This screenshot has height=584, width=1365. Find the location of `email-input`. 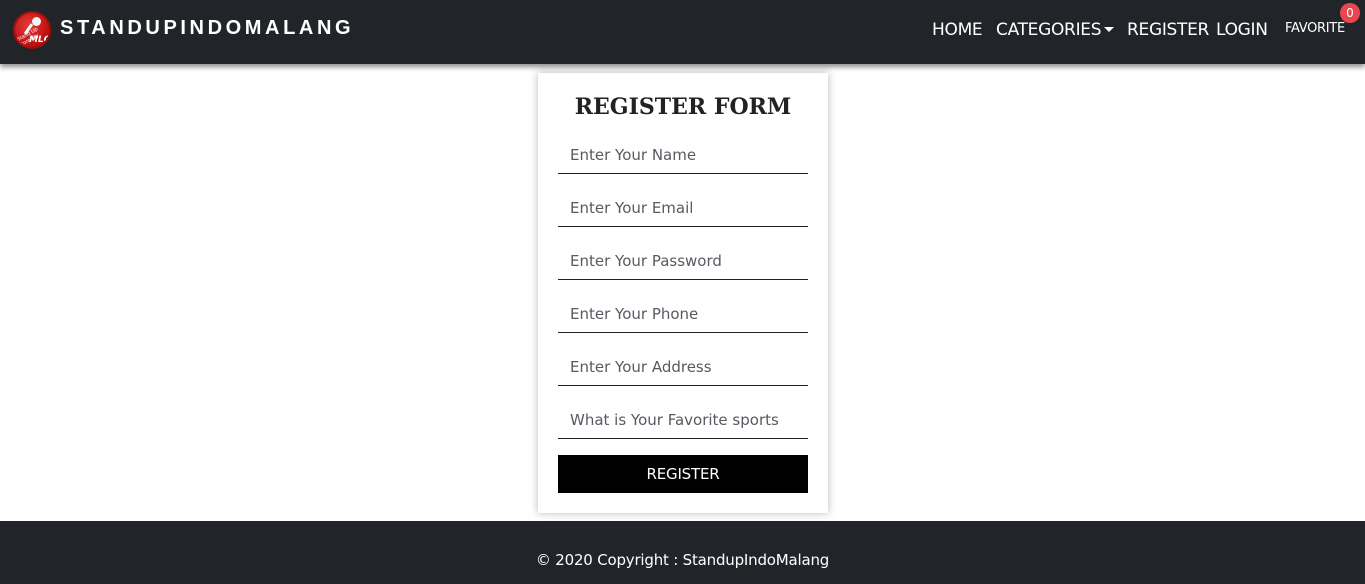

email-input is located at coordinates (683, 208).